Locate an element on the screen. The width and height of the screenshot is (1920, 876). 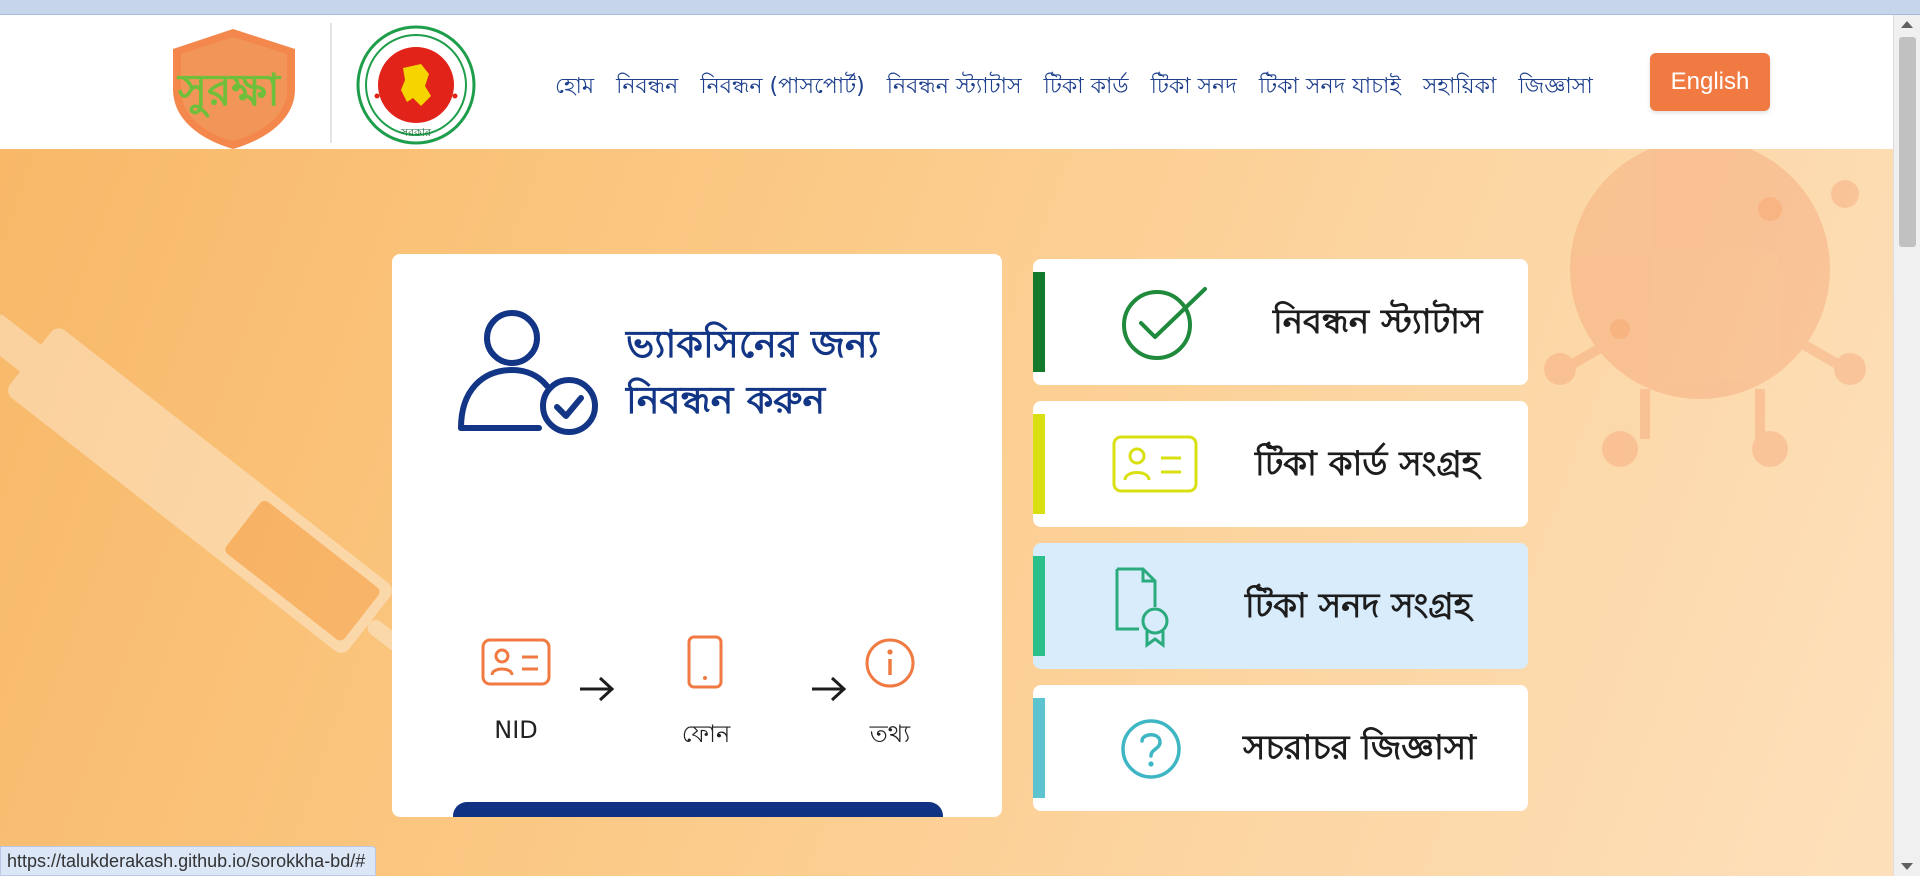
vertical-scrollbar is located at coordinates (1906, 445).